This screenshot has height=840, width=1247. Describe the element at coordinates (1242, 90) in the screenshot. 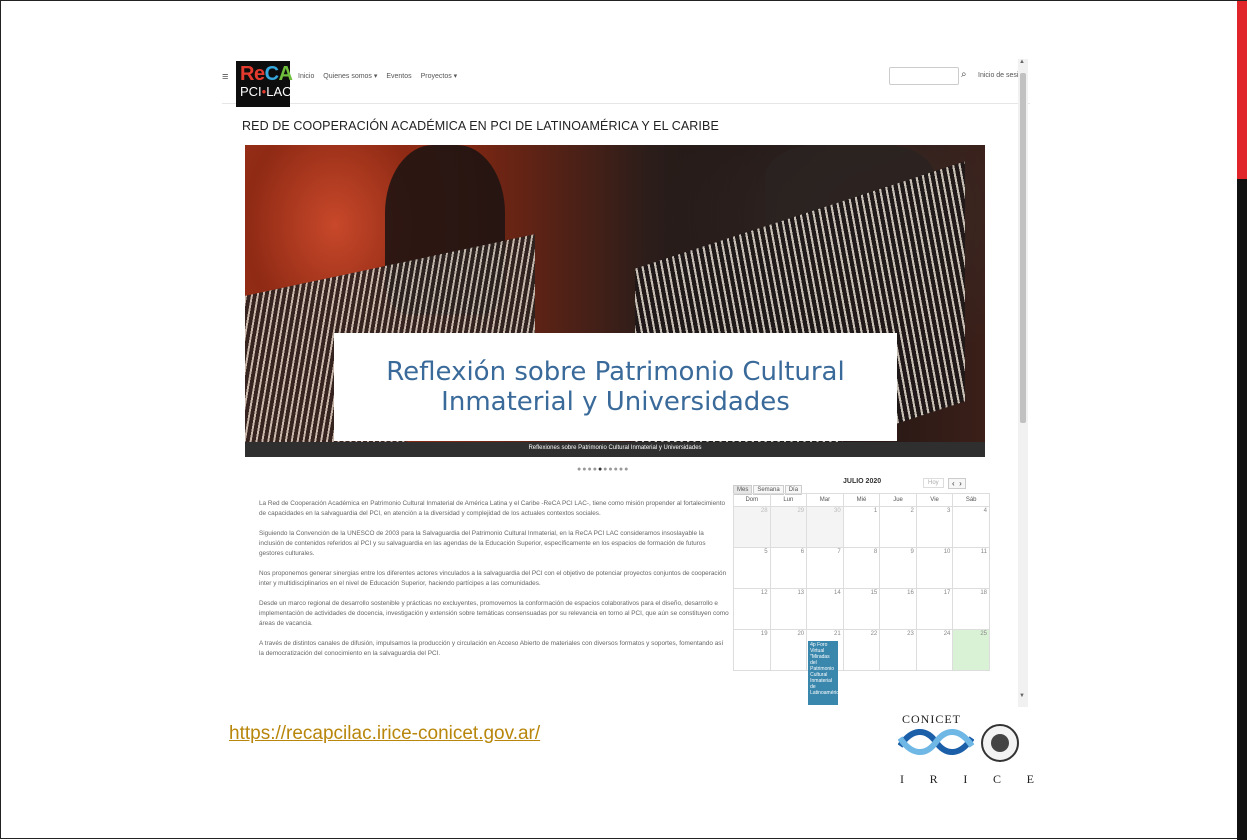

I see `accent-bar-red` at that location.